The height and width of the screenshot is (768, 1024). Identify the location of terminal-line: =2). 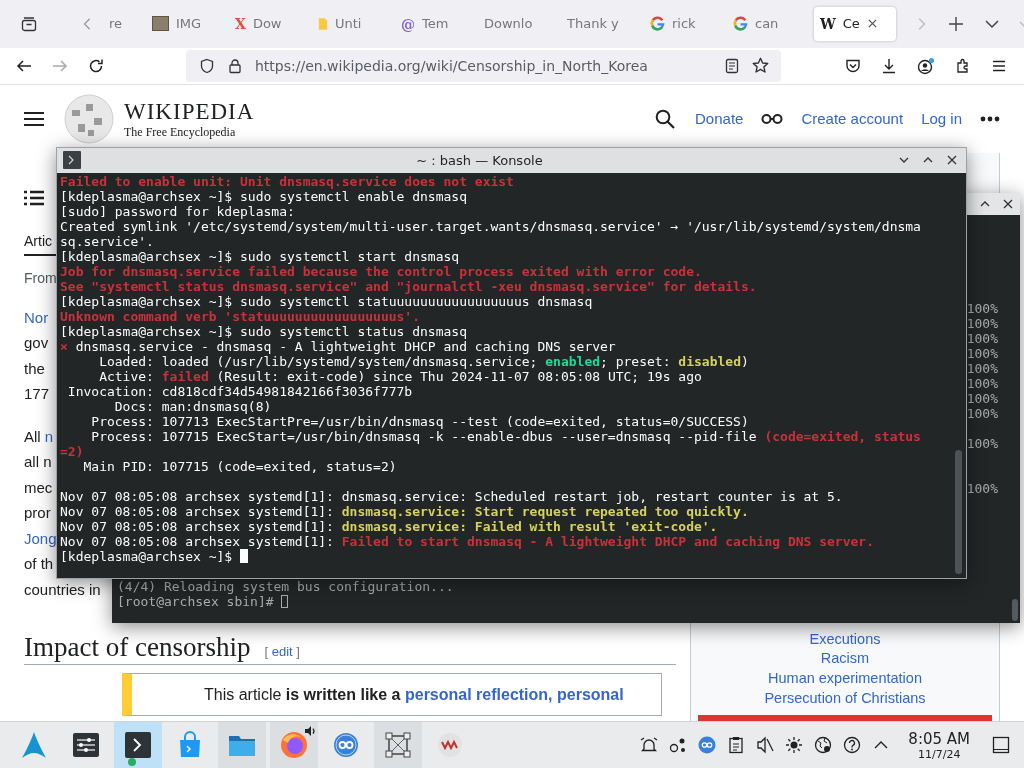
(72, 451).